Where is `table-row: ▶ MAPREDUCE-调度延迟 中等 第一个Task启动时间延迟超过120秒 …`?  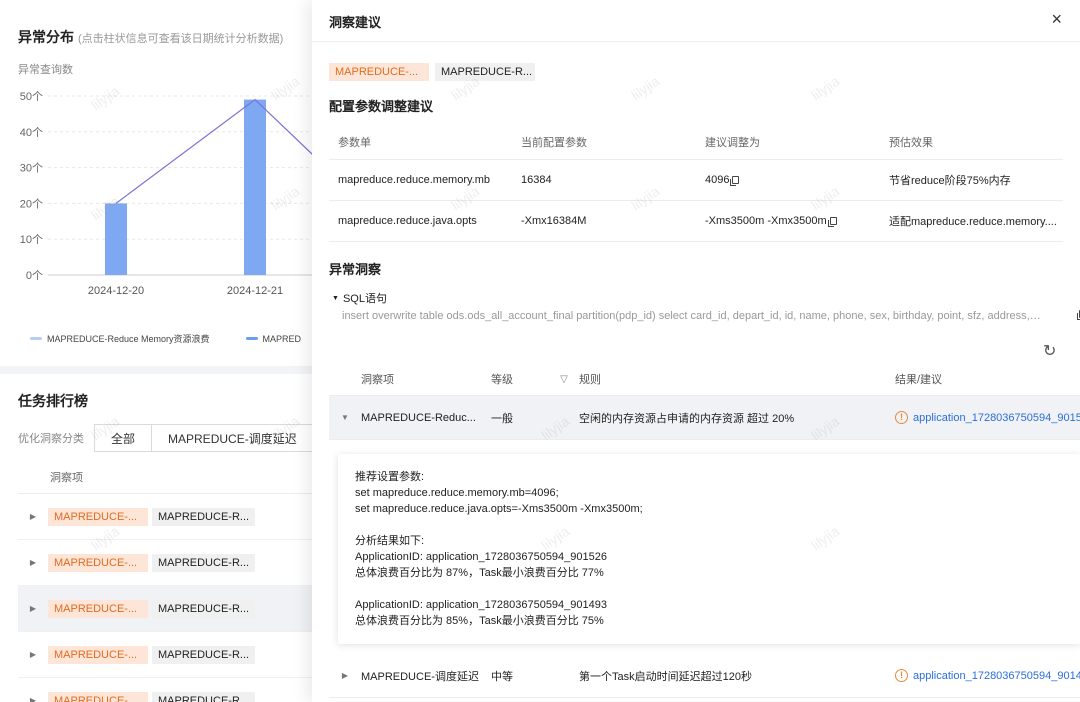 table-row: ▶ MAPREDUCE-调度延迟 中等 第一个Task启动时间延迟超过120秒 … is located at coordinates (704, 676).